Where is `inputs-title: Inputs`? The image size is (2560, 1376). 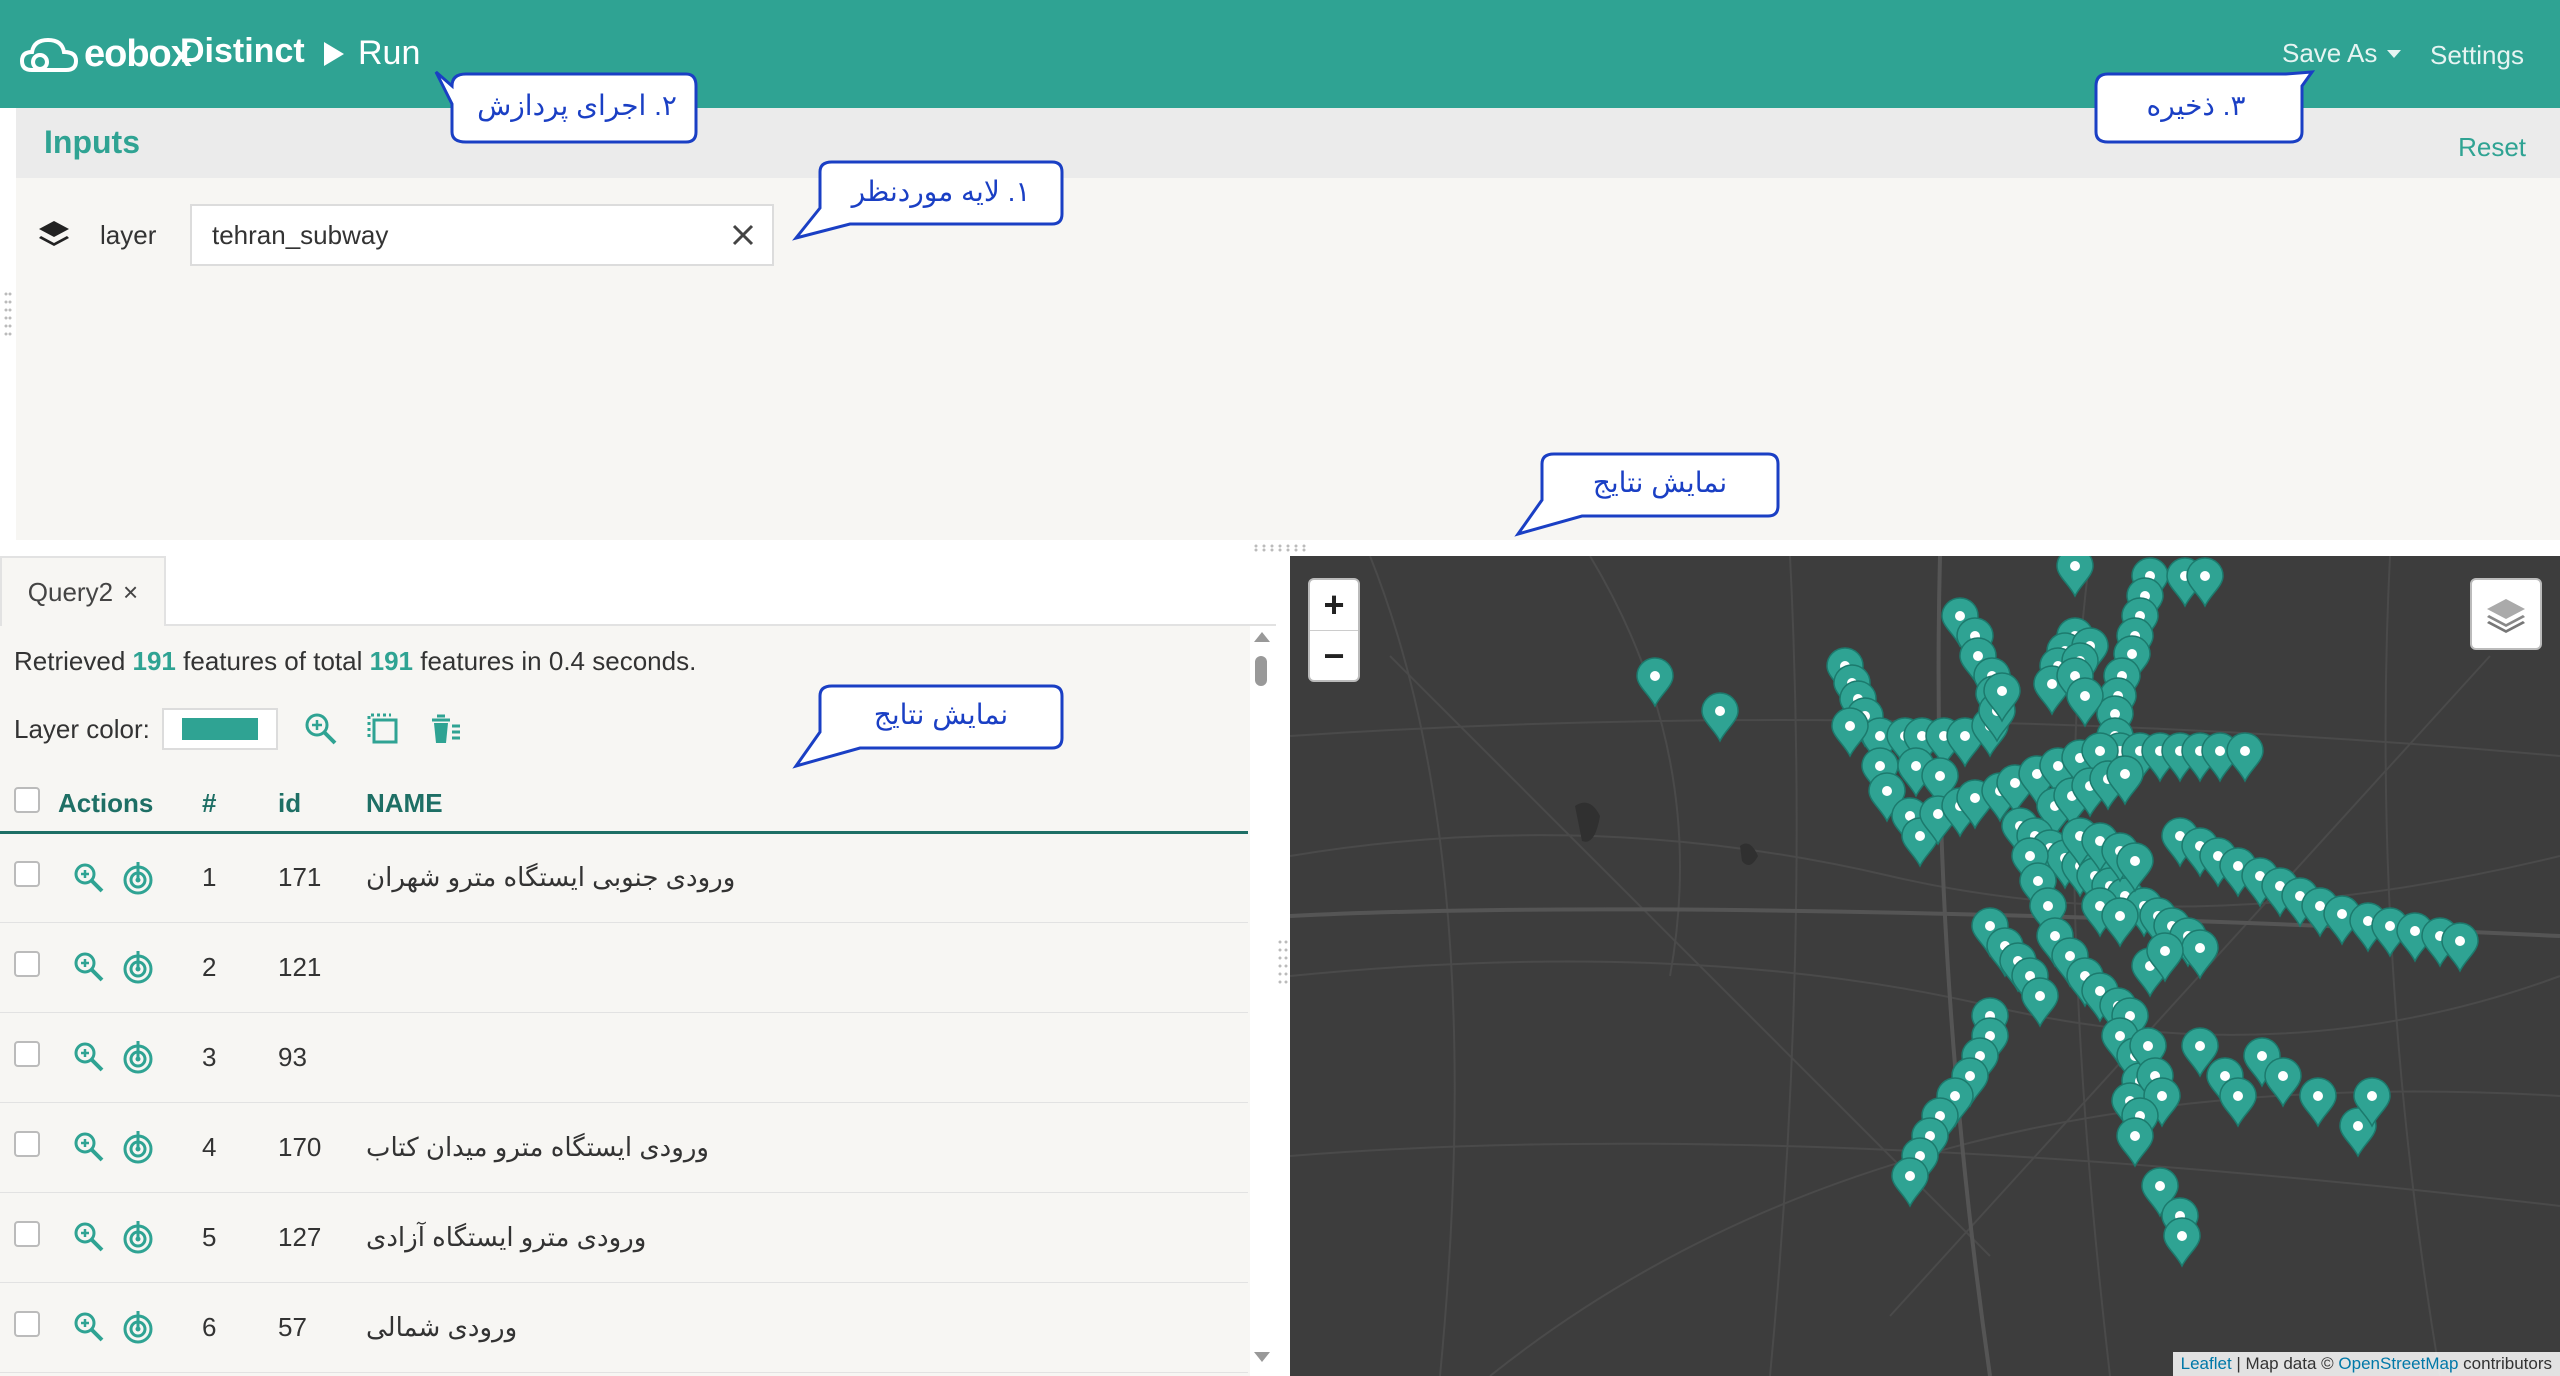 inputs-title: Inputs is located at coordinates (92, 142).